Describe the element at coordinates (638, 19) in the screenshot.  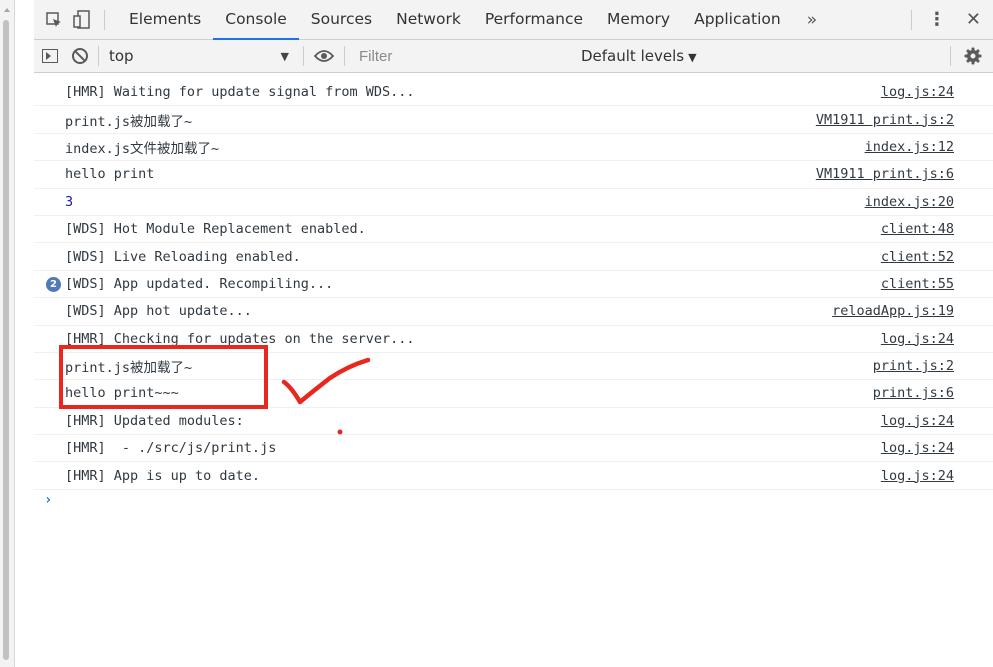
I see `tab-memory: Memory` at that location.